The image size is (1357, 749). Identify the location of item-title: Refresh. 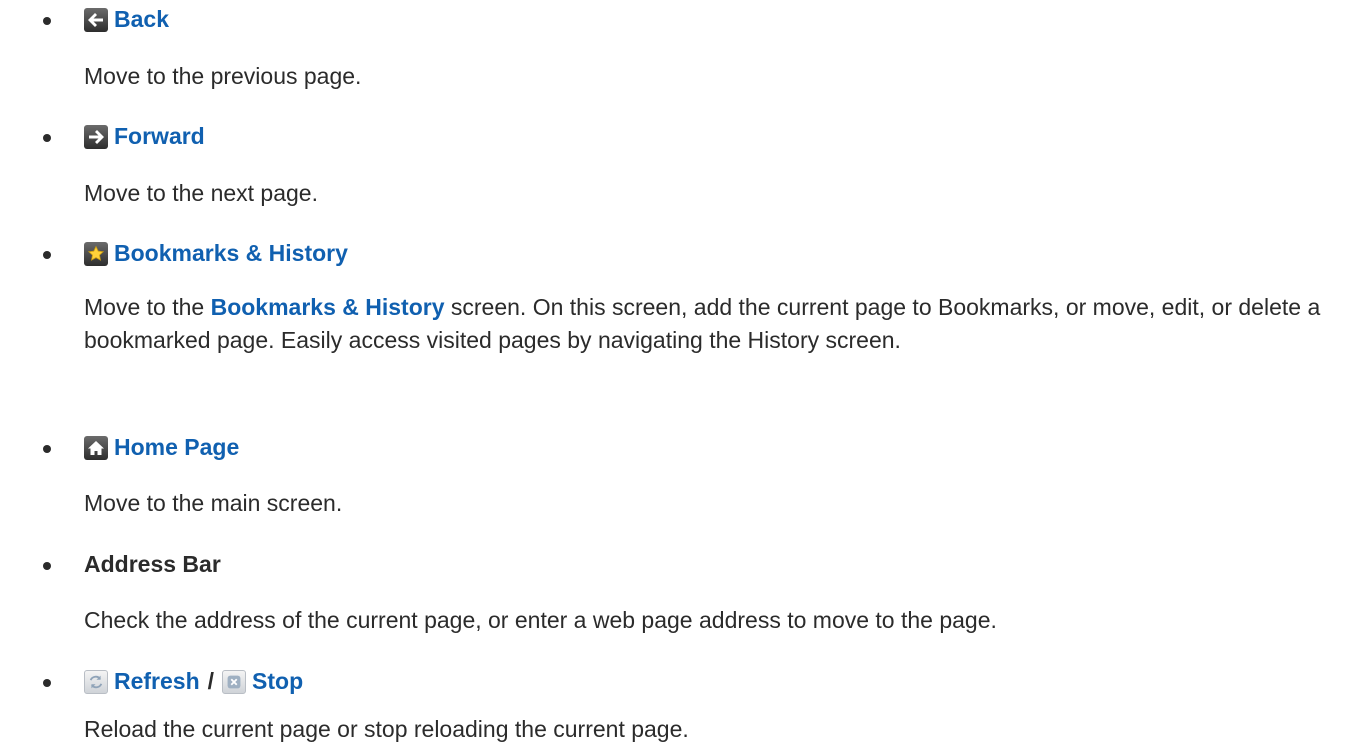
(157, 681).